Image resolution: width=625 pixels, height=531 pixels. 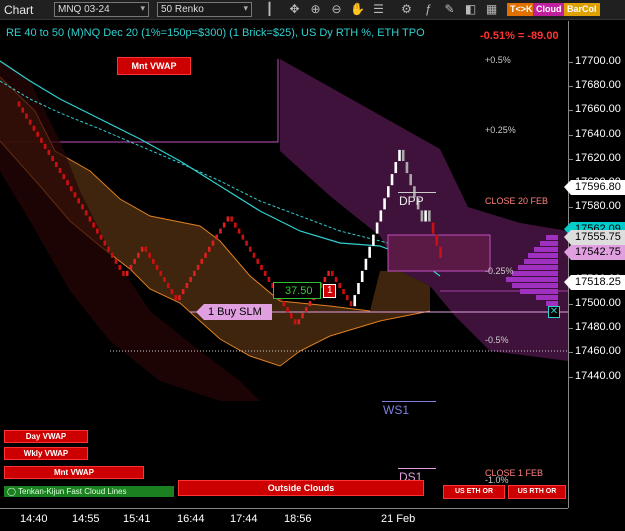 I want to click on toggle-icon: ◯, so click(x=11, y=491).